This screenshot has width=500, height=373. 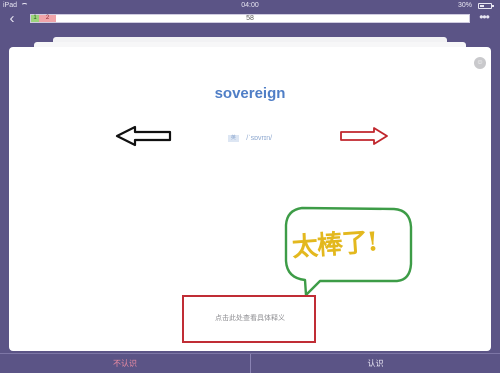 I want to click on progress-total: 58, so click(x=250, y=18).